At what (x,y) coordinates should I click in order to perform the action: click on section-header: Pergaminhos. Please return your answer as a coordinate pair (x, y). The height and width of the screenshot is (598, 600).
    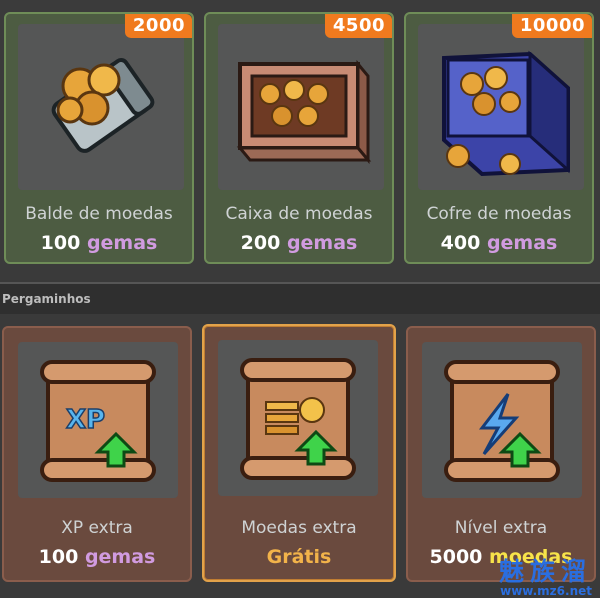
    Looking at the image, I should click on (300, 298).